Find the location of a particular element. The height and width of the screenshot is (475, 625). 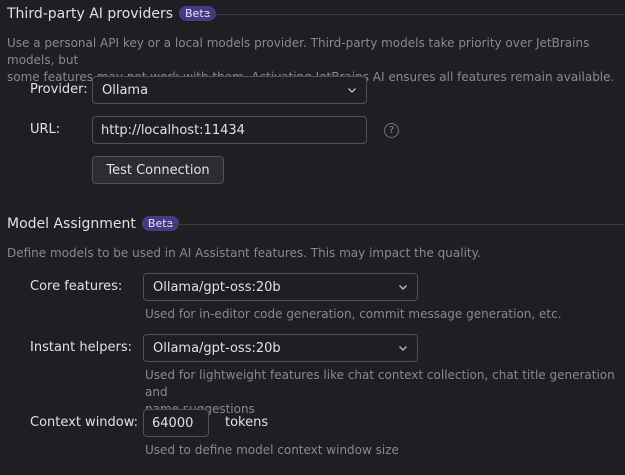

core-features-select: Ollama/gpt-oss:20b is located at coordinates (280, 287).